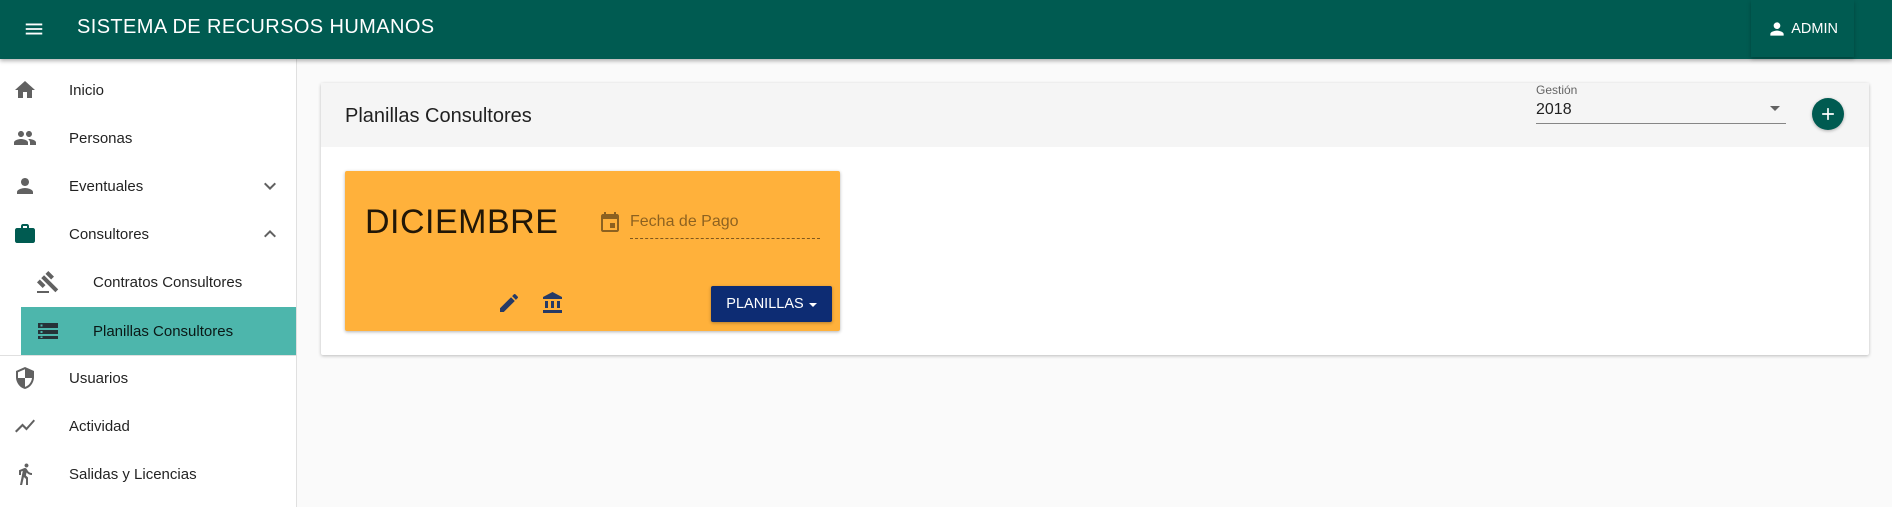  Describe the element at coordinates (256, 27) in the screenshot. I see `app-title: SISTEMA DE RECURSOS HUMANOS` at that location.